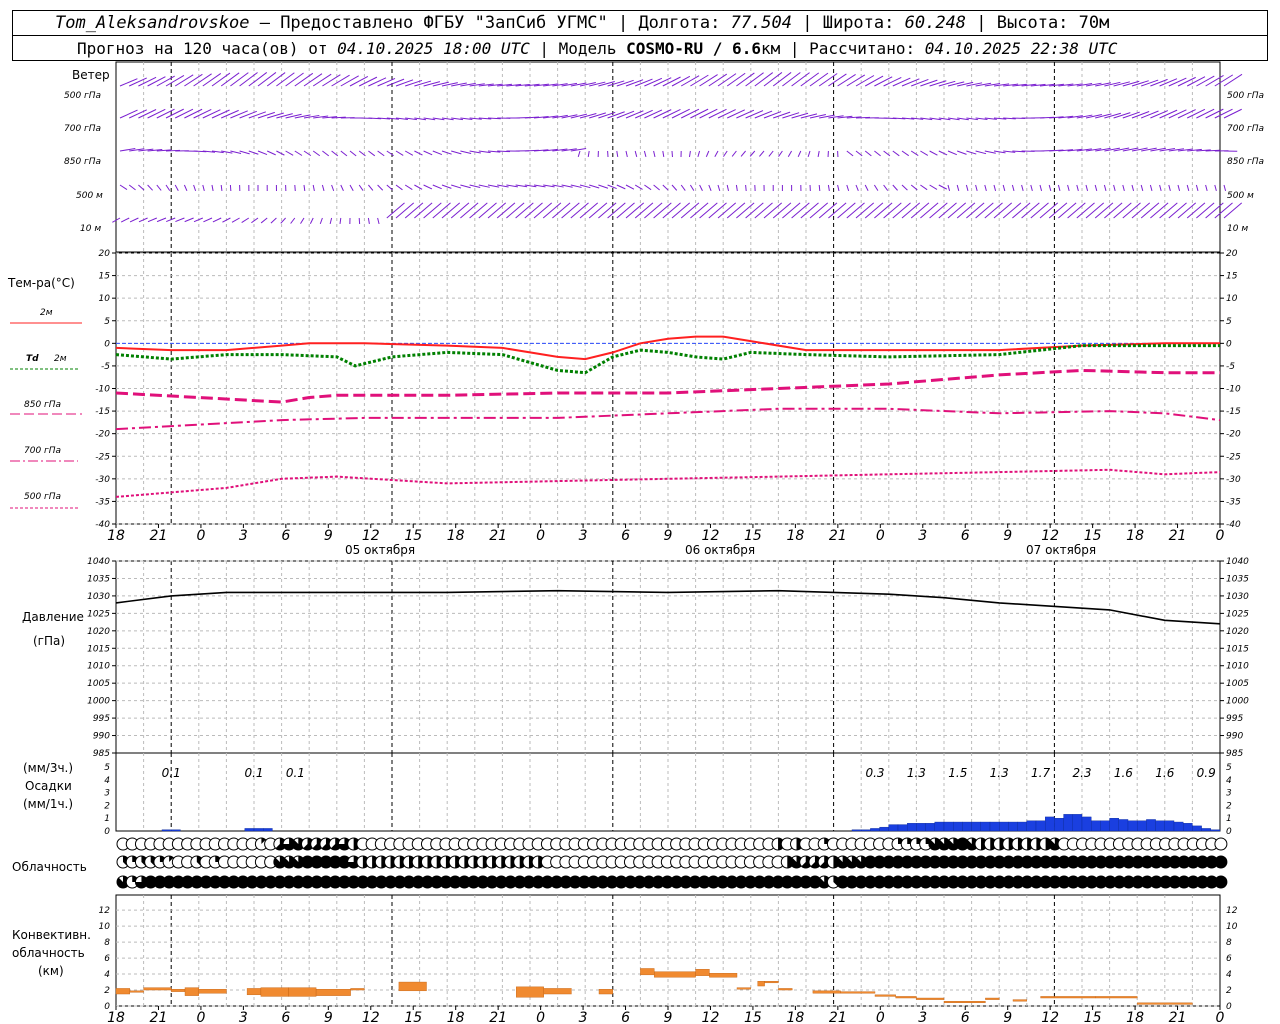  Describe the element at coordinates (98, 702) in the screenshot. I see `pressure-ytick-label-left: 1000` at that location.